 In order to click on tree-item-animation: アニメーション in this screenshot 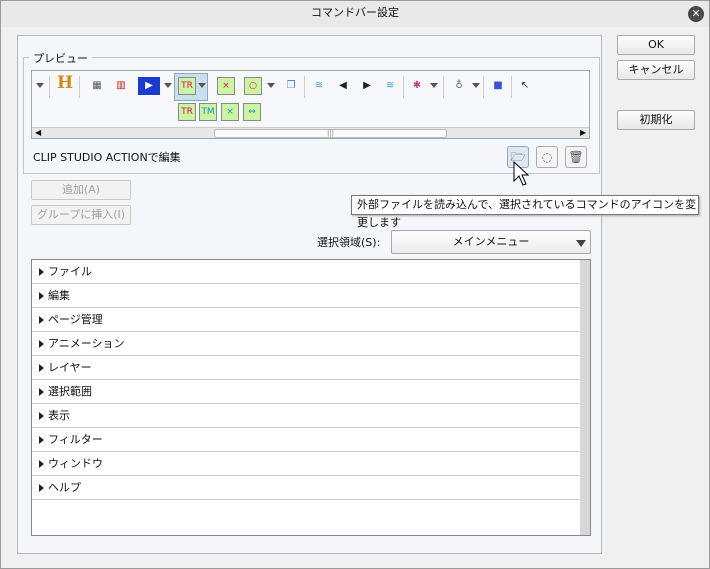, I will do `click(305, 344)`.